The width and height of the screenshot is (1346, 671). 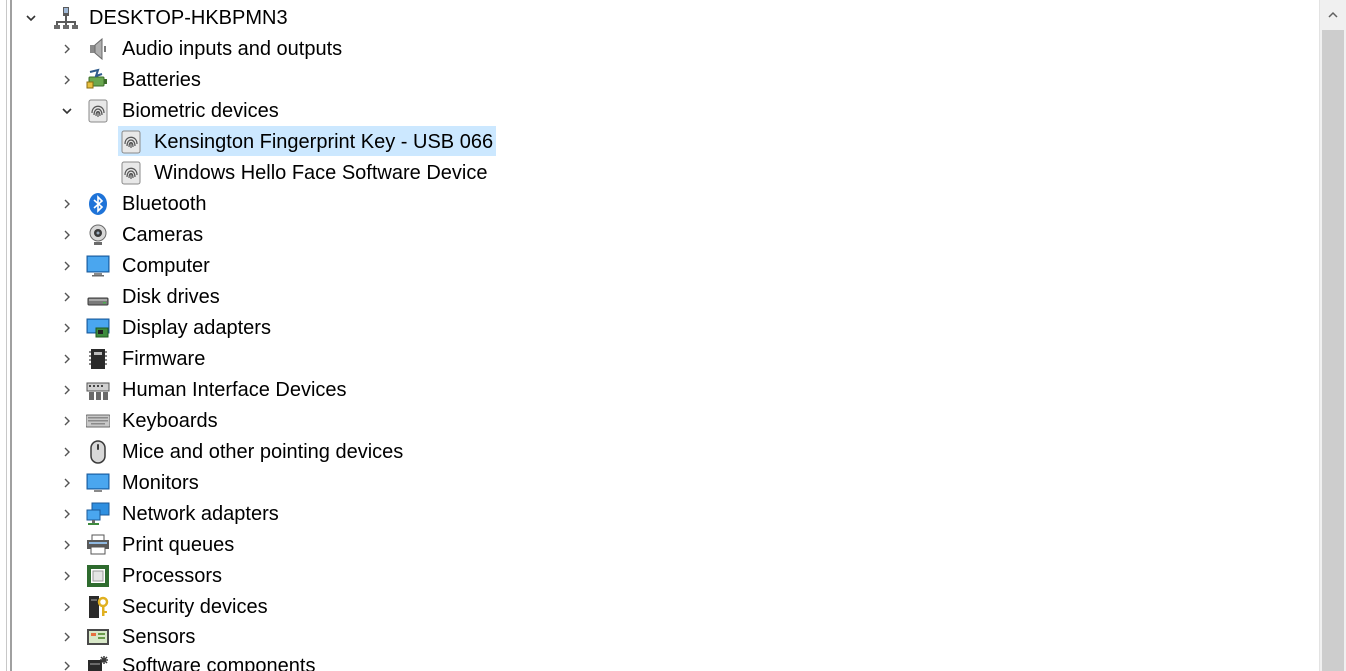 I want to click on sensor-icon, so click(x=98, y=637).